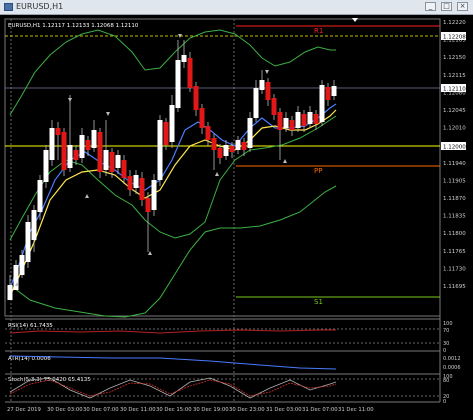  Describe the element at coordinates (446, 331) in the screenshot. I see `rsi-tick-70: 70` at that location.